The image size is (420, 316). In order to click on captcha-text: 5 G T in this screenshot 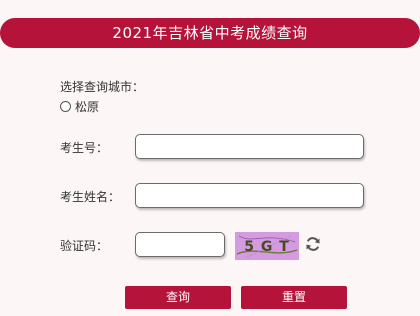, I will do `click(267, 247)`.